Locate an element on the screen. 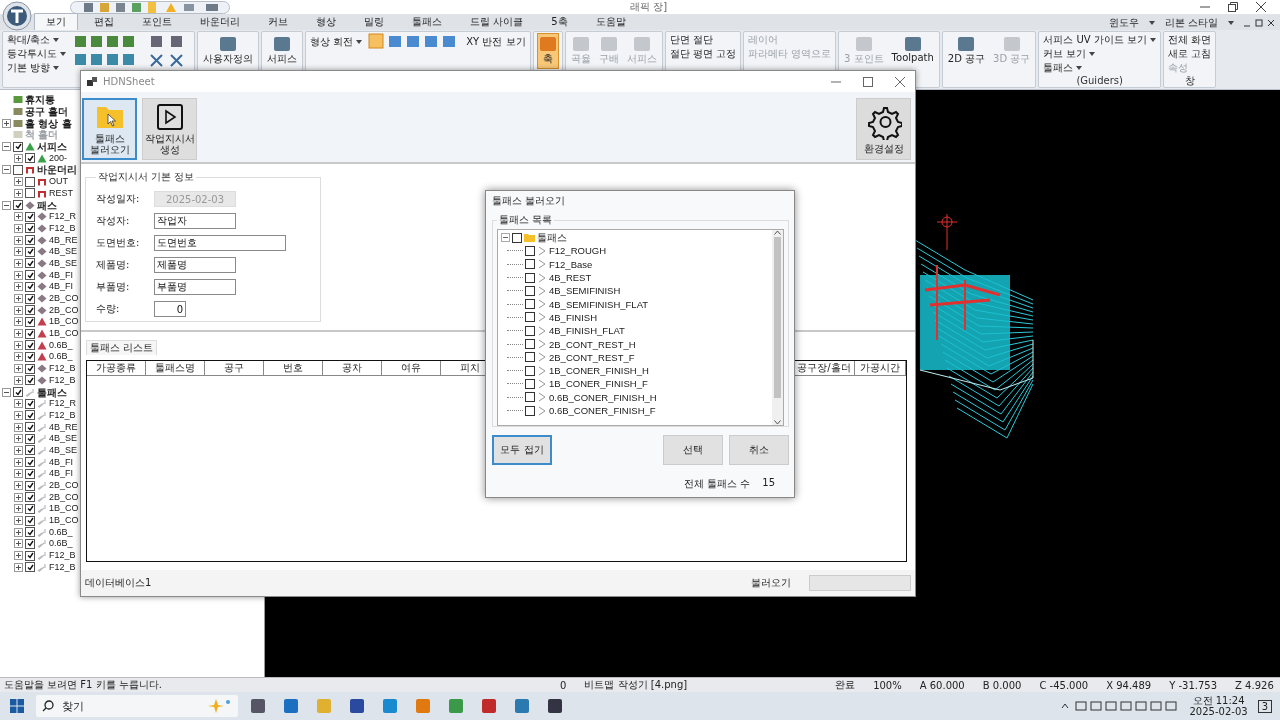 Image resolution: width=1280 pixels, height=720 pixels. input-field: 0 is located at coordinates (170, 309).